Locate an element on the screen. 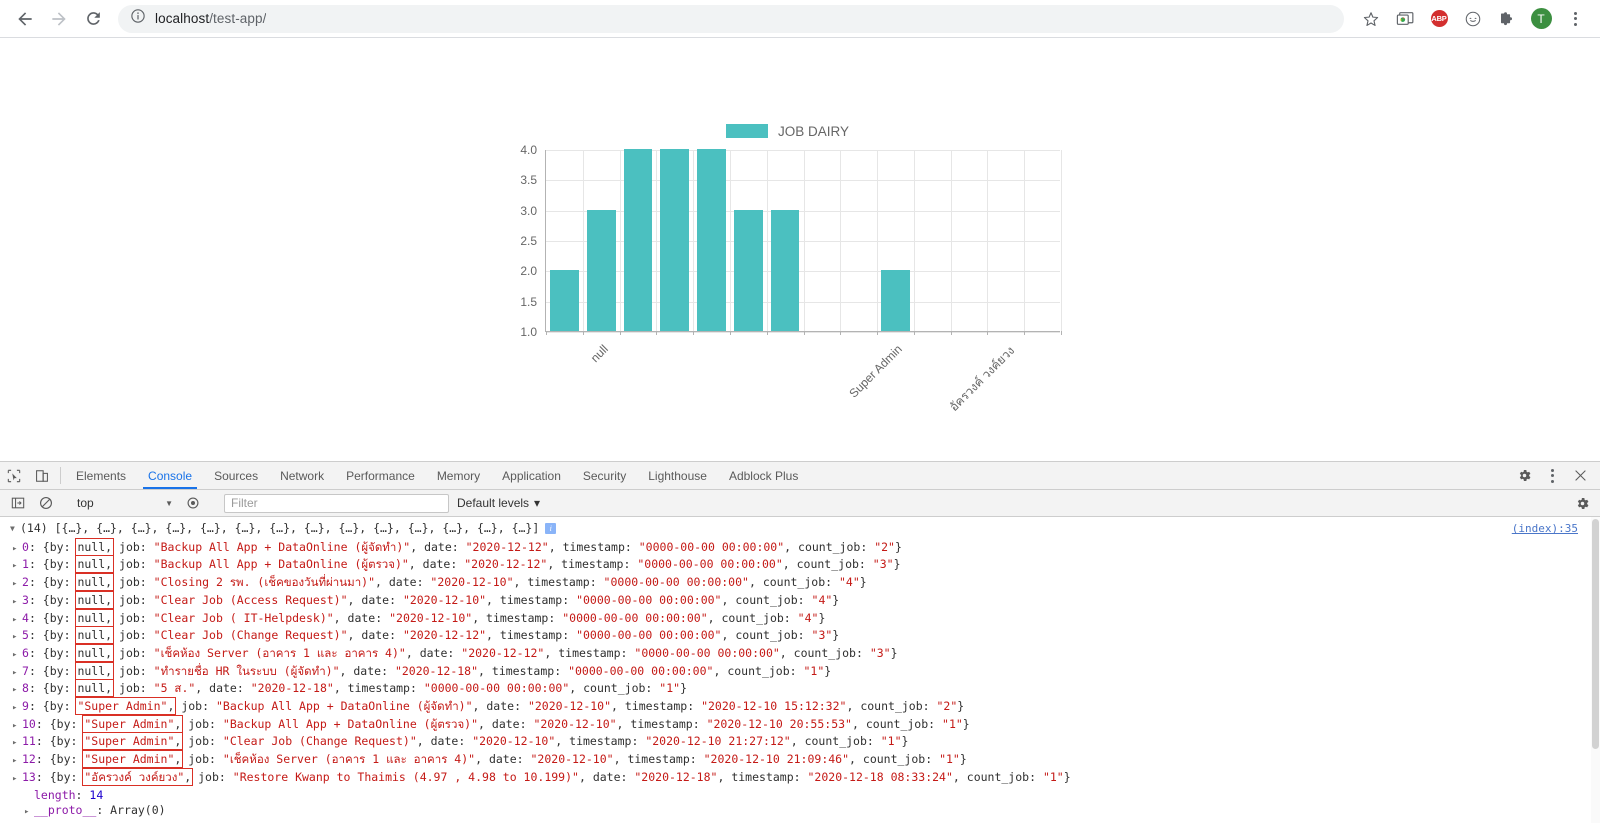  devtools-tab-adblock-plus: Adblock Plus is located at coordinates (763, 475).